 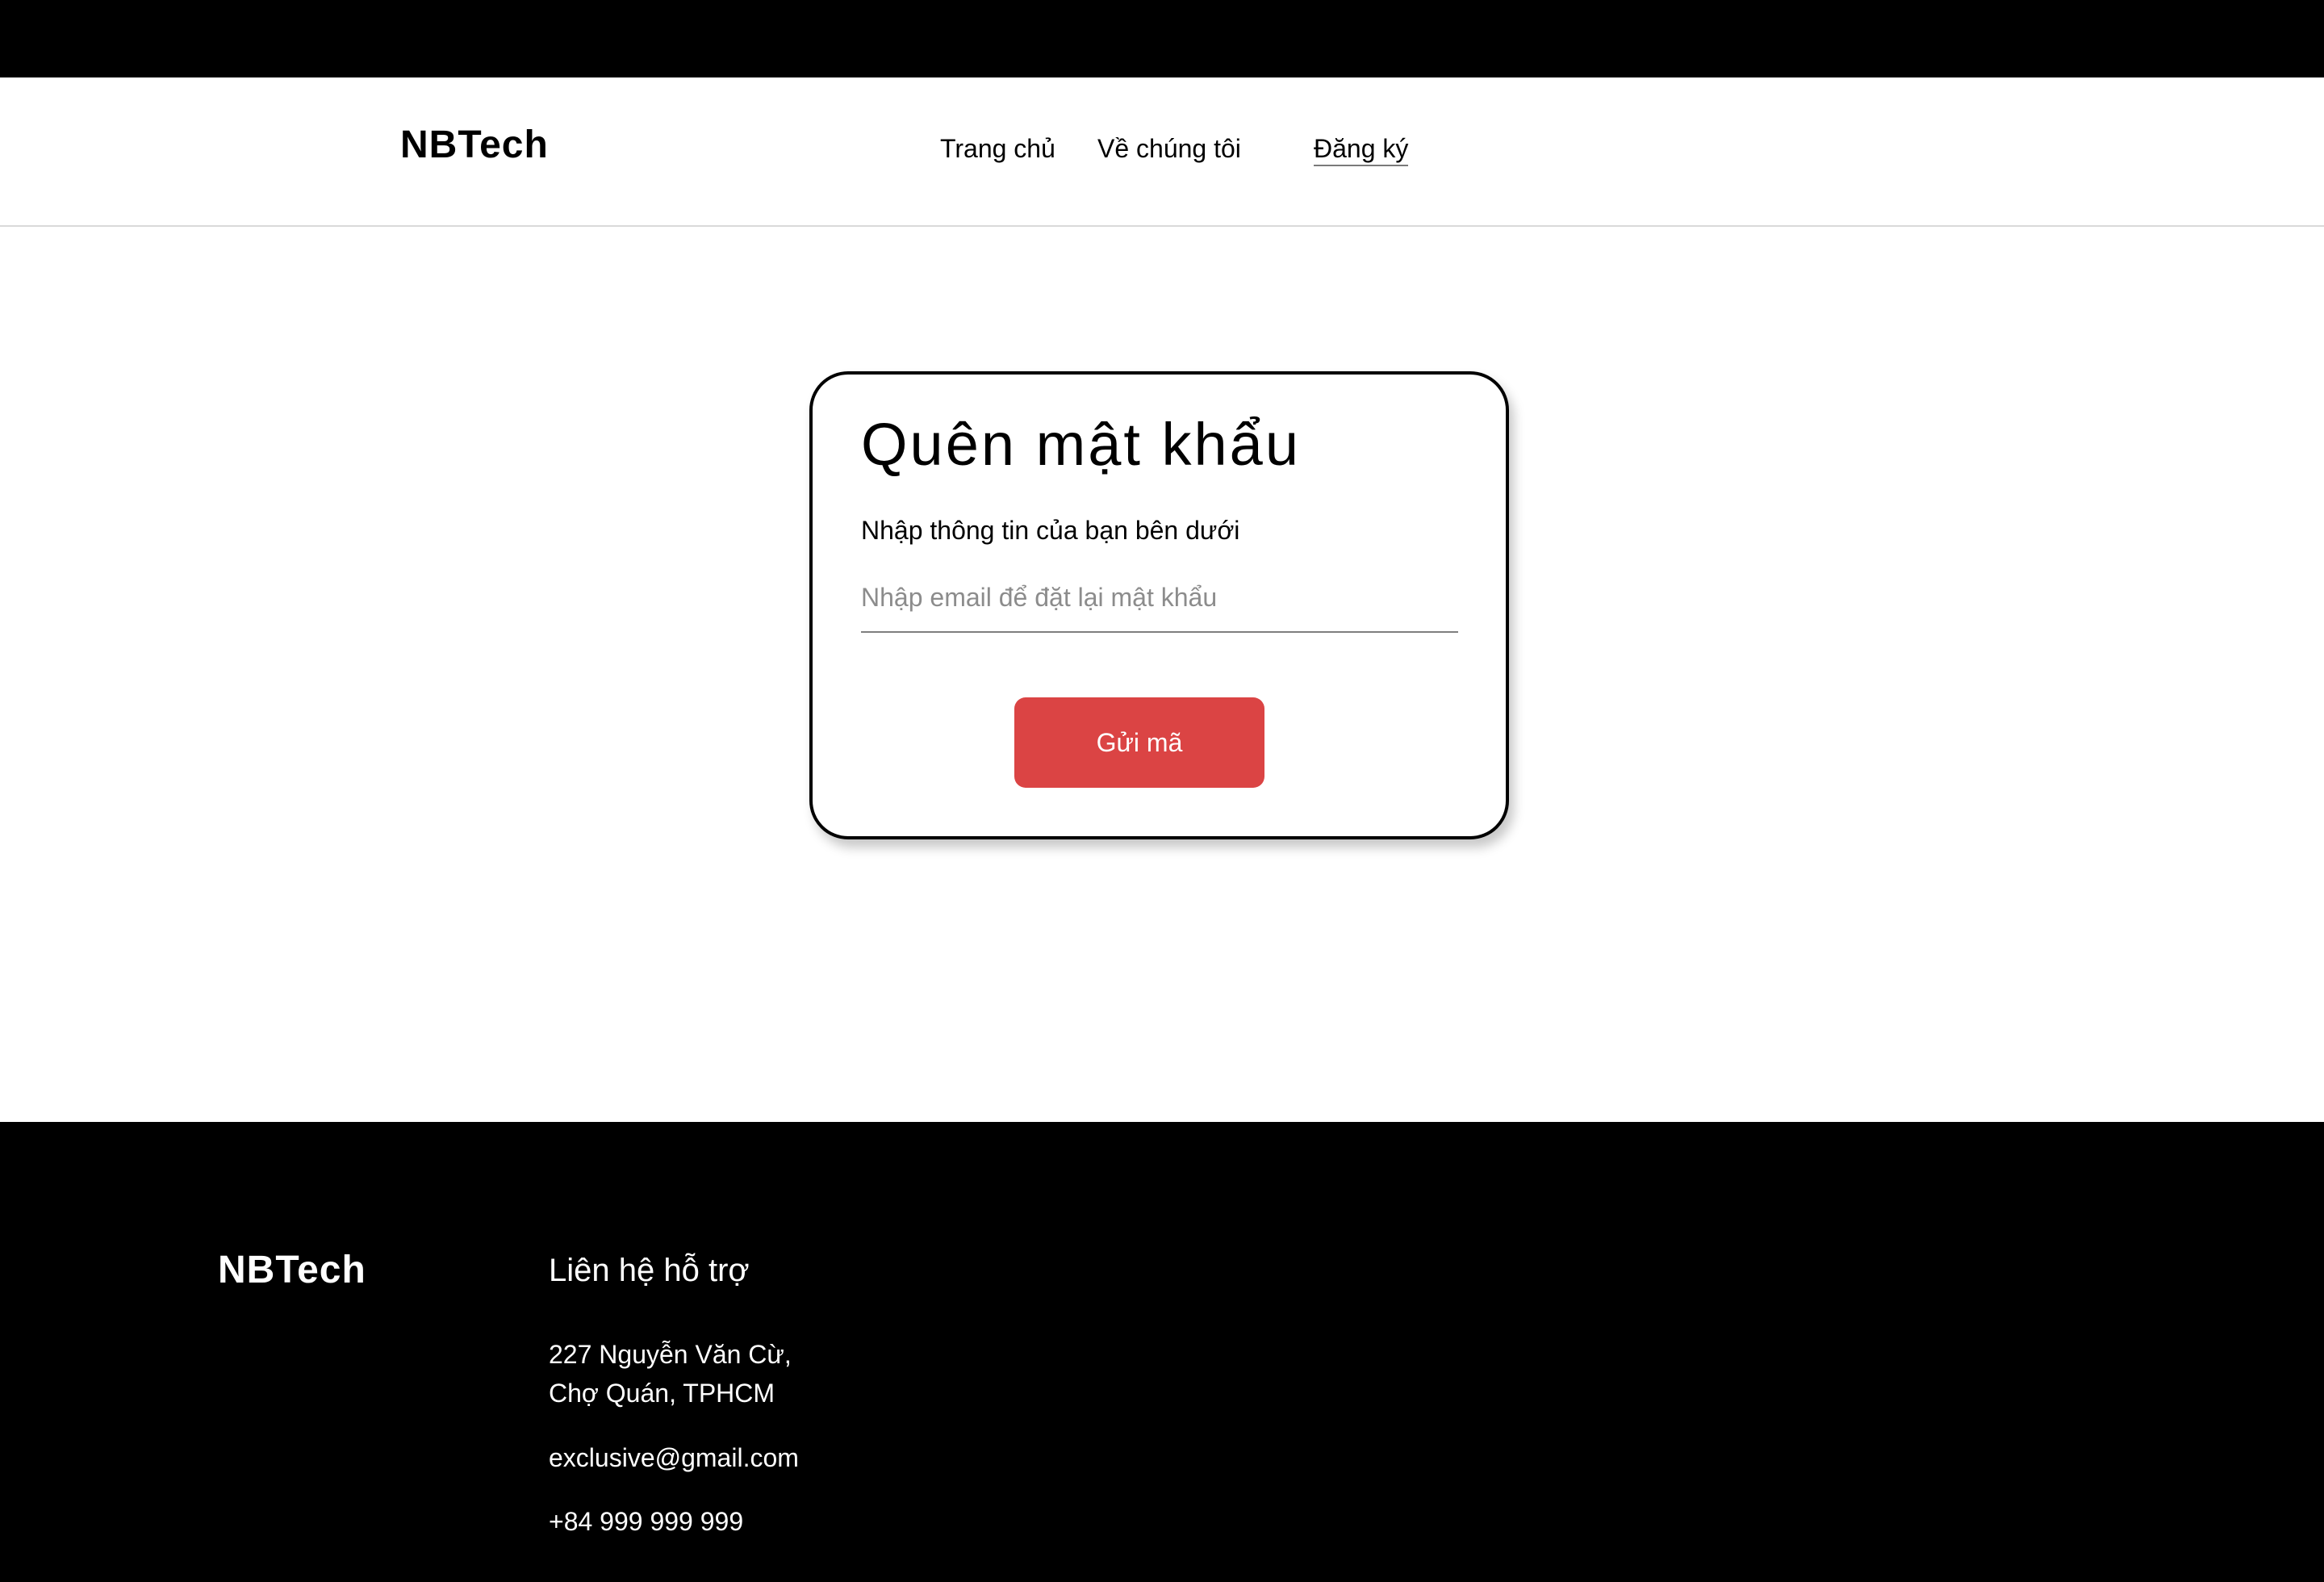 I want to click on site-logo: NBTech, so click(x=475, y=145).